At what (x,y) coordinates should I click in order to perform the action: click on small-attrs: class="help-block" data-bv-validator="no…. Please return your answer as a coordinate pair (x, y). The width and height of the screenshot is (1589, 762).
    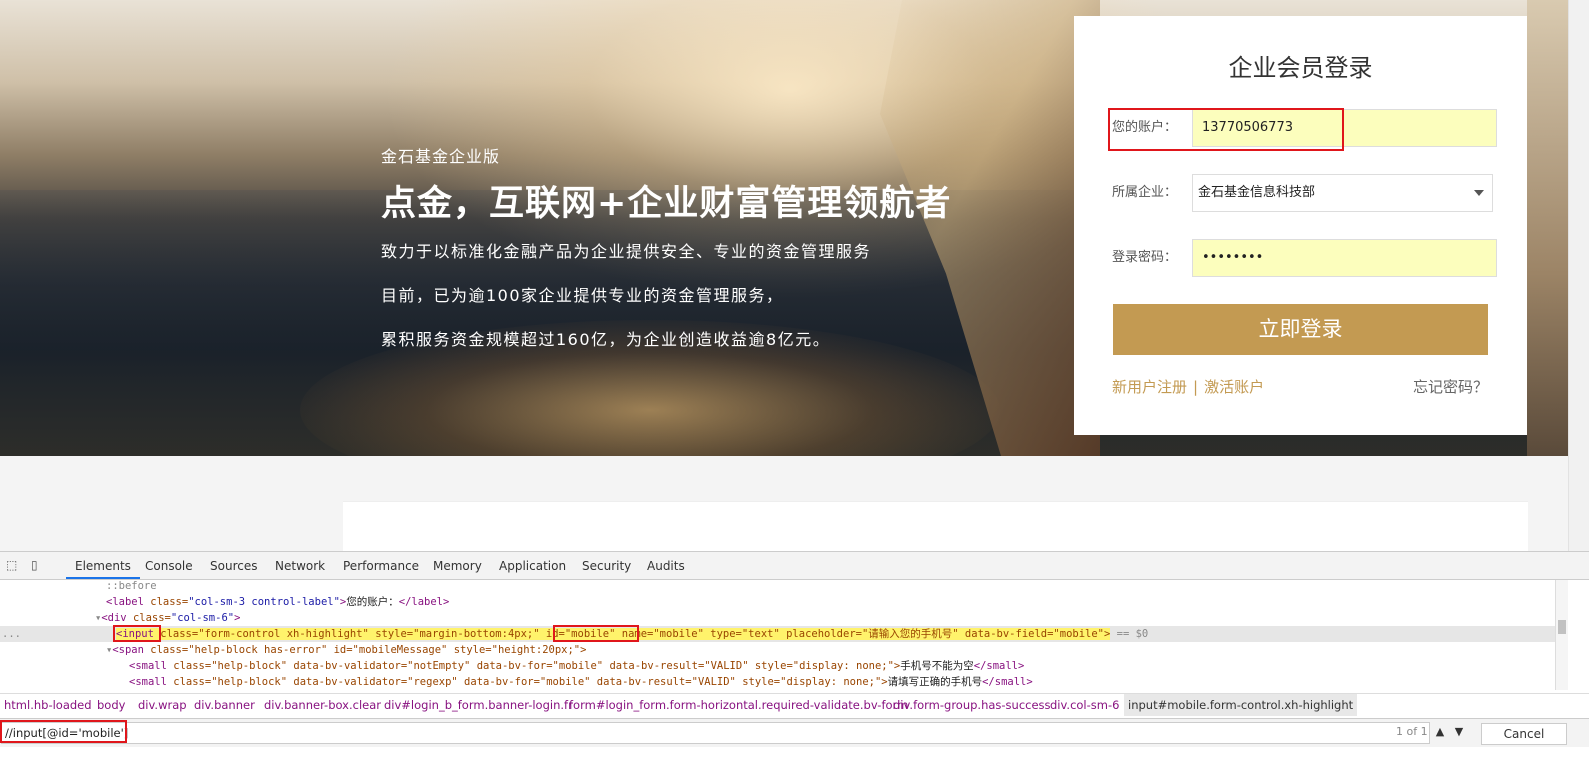
    Looking at the image, I should click on (537, 666).